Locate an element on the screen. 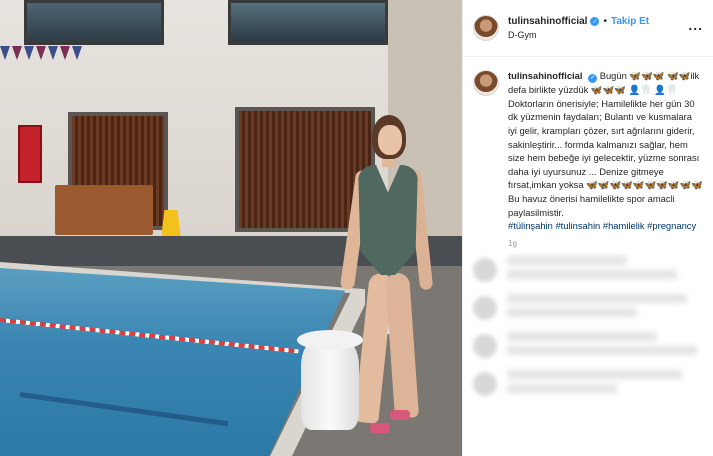 This screenshot has width=713, height=456. hashtag: #pregnancy is located at coordinates (671, 225).